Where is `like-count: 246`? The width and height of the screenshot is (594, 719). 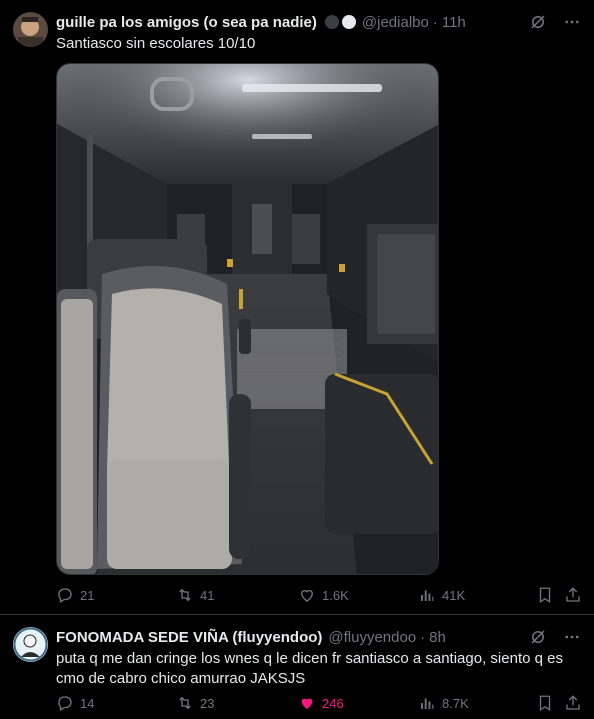 like-count: 246 is located at coordinates (333, 703).